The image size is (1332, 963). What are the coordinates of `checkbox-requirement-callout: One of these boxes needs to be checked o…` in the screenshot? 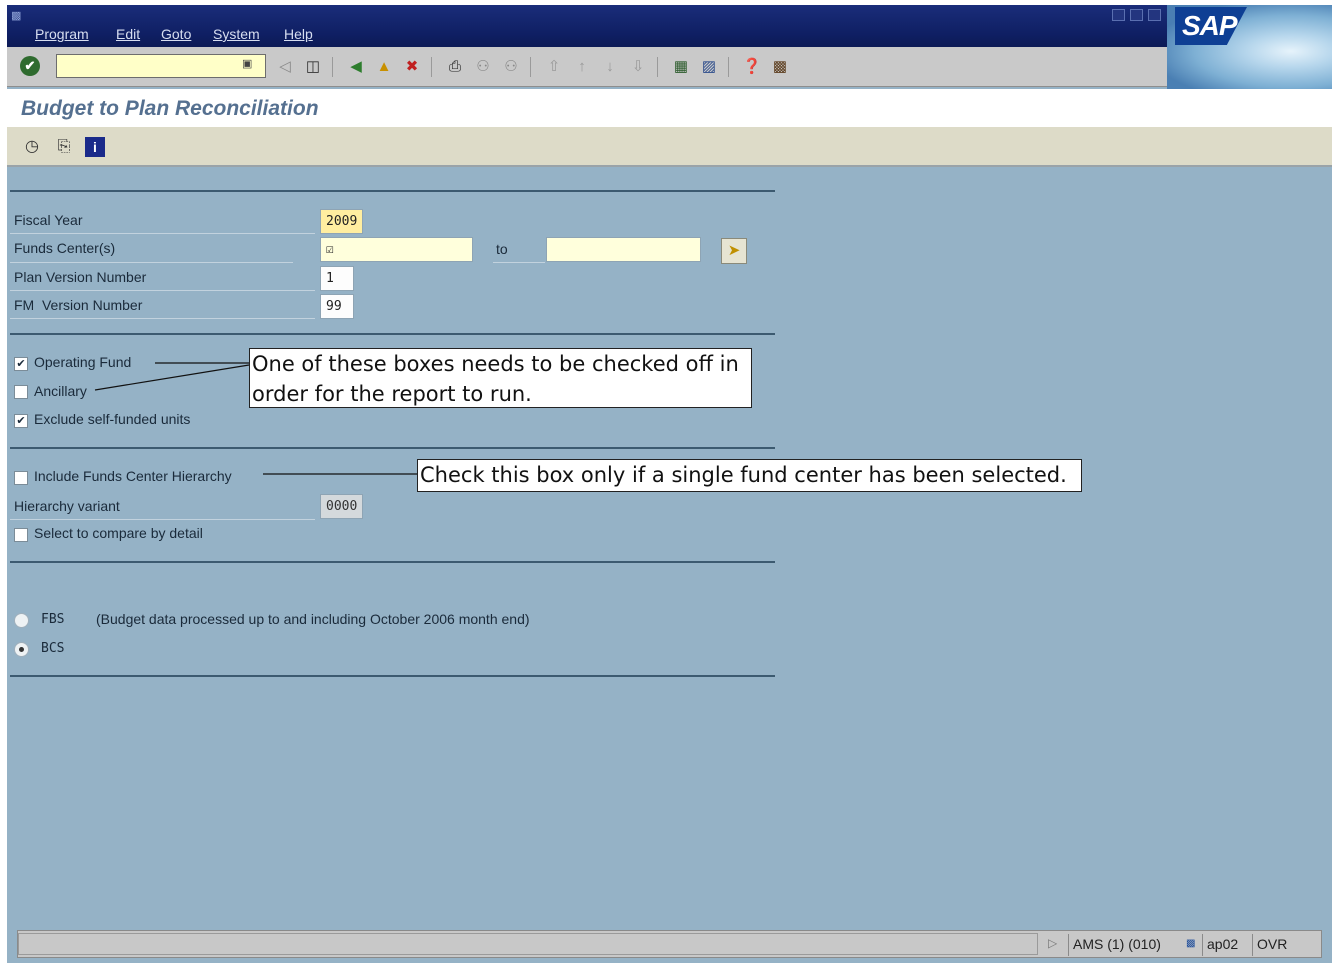 It's located at (500, 378).